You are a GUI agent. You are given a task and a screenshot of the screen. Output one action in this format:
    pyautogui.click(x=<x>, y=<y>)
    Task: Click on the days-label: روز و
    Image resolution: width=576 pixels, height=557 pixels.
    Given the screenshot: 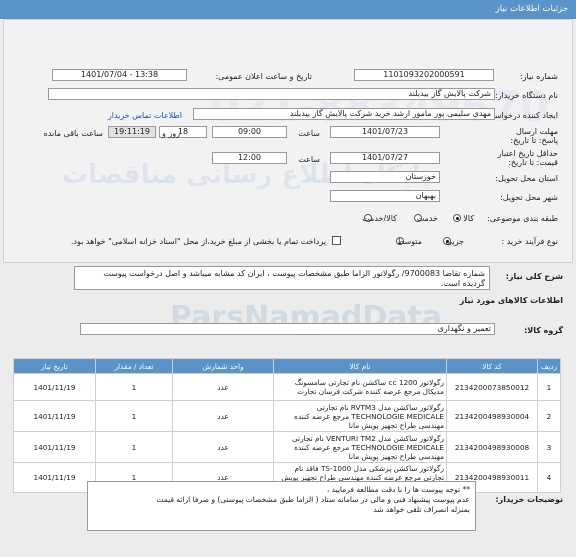 What is the action you would take?
    pyautogui.click(x=171, y=133)
    